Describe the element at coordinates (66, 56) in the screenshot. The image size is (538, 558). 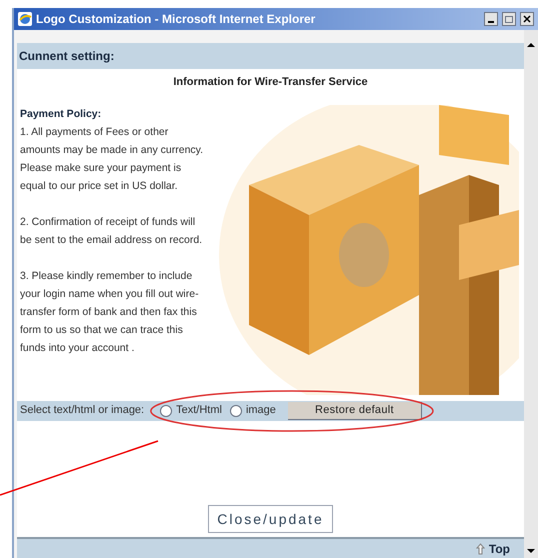
I see `header-label: Cunnent setting:` at that location.